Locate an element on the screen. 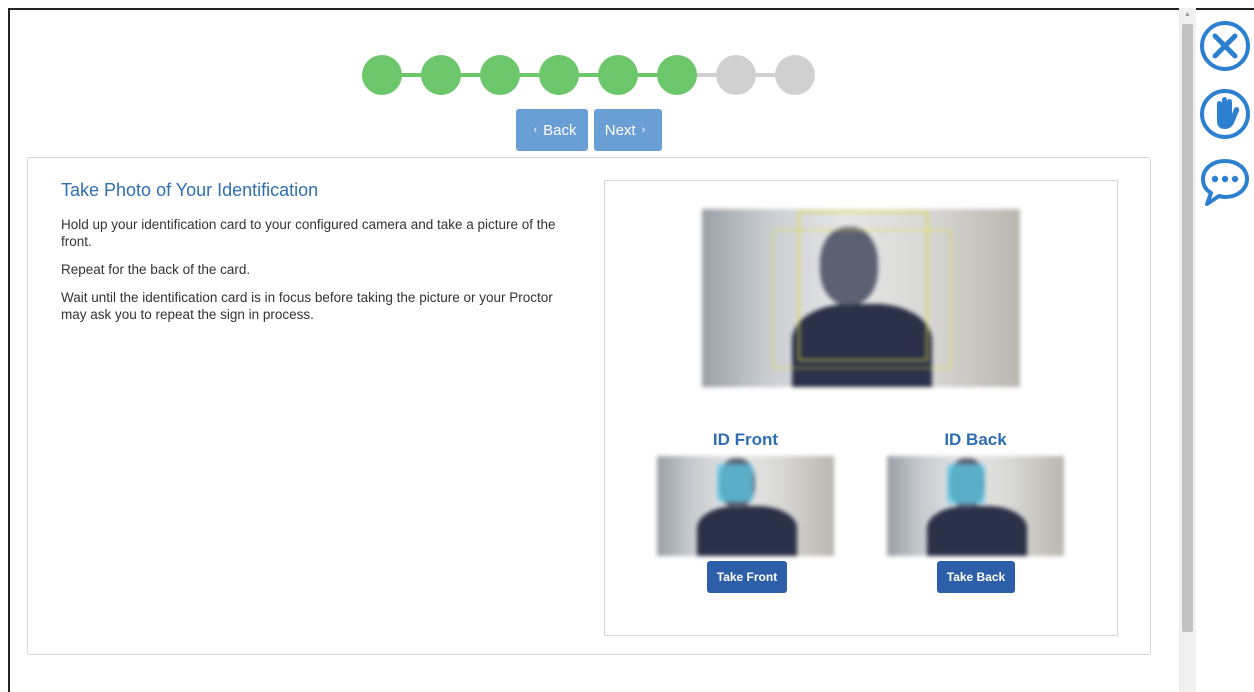 This screenshot has height=692, width=1254. chat-button is located at coordinates (1225, 182).